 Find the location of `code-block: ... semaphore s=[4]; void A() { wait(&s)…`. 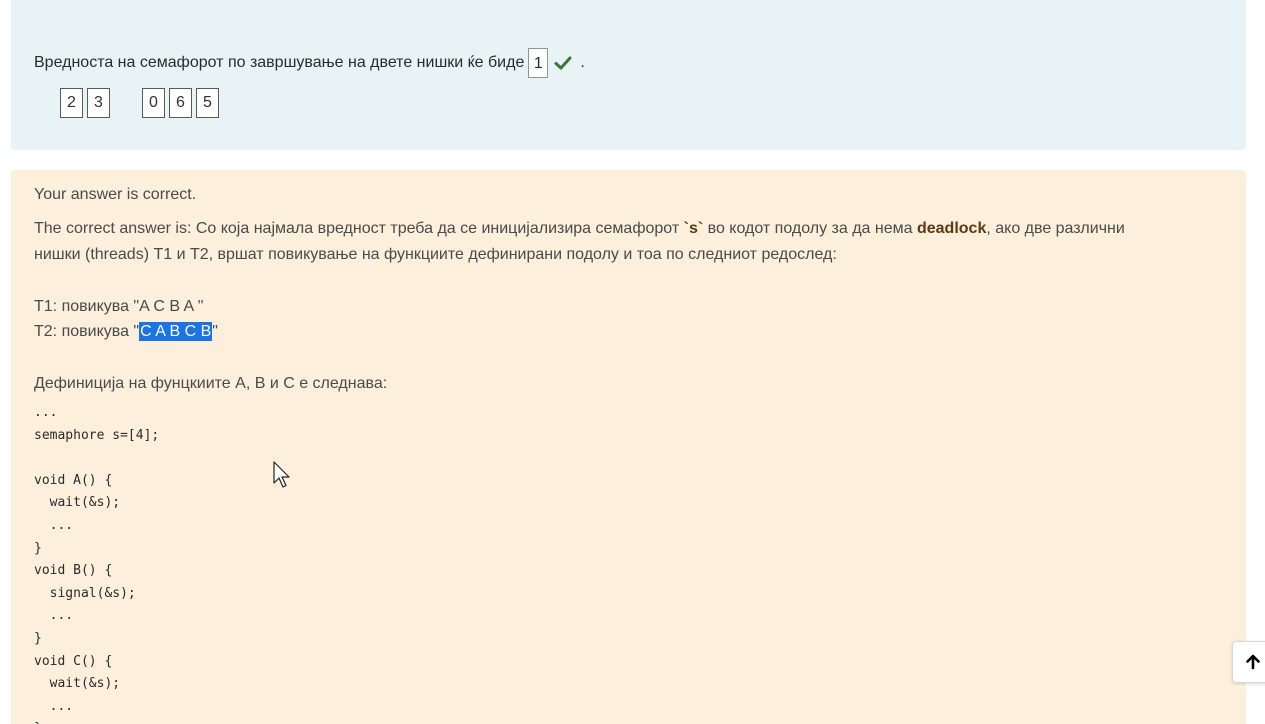

code-block: ... semaphore s=[4]; void A() { wait(&s)… is located at coordinates (97, 564).